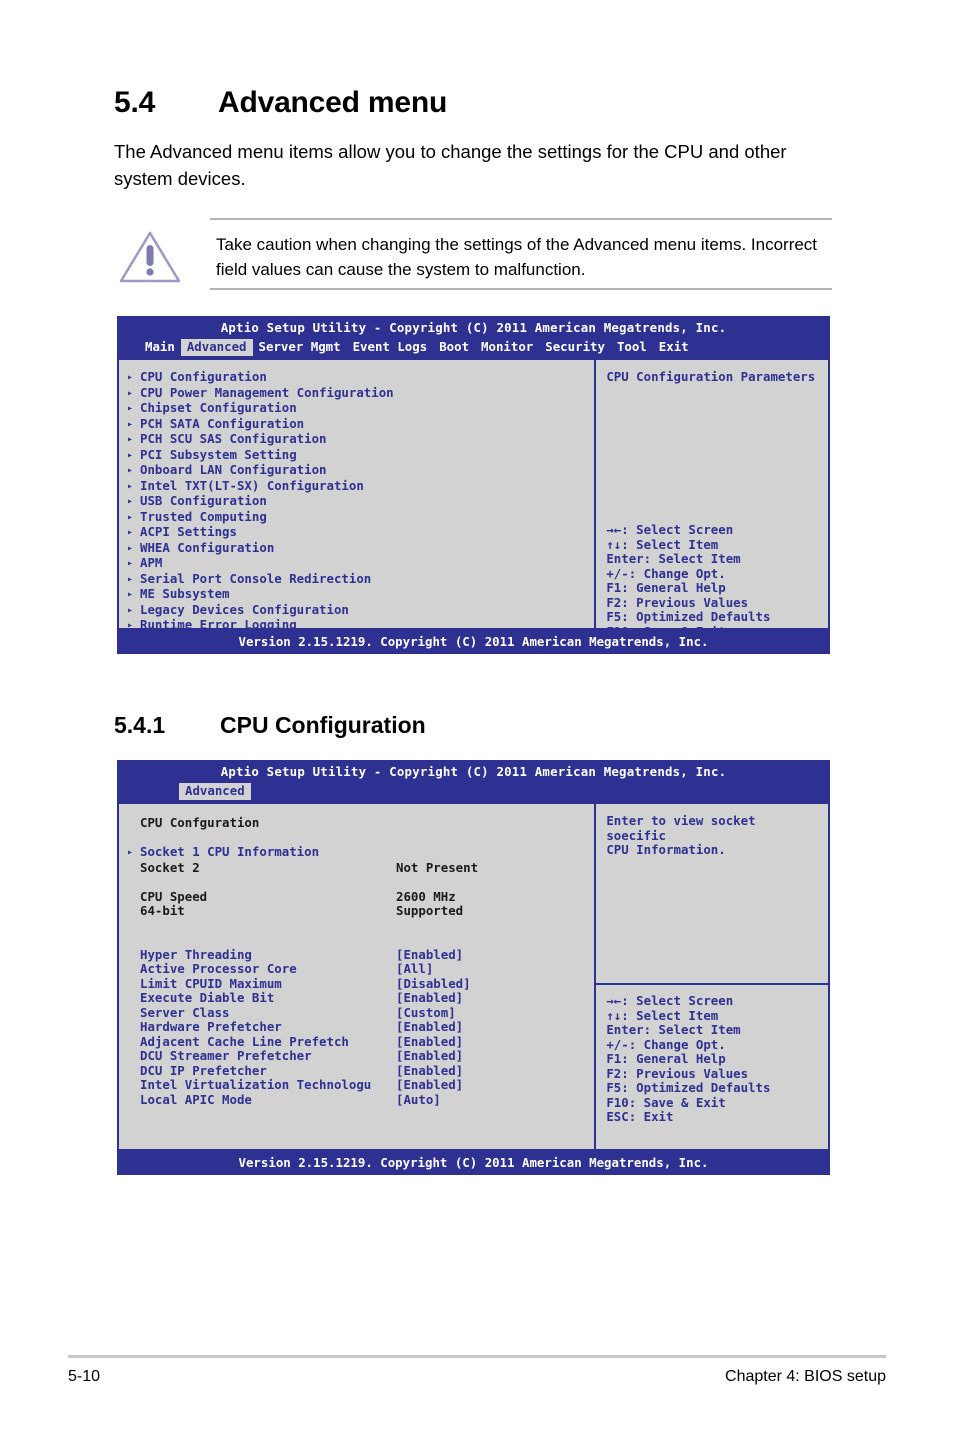  Describe the element at coordinates (244, 609) in the screenshot. I see `menu-item-label: Legacy Devices Configuration` at that location.